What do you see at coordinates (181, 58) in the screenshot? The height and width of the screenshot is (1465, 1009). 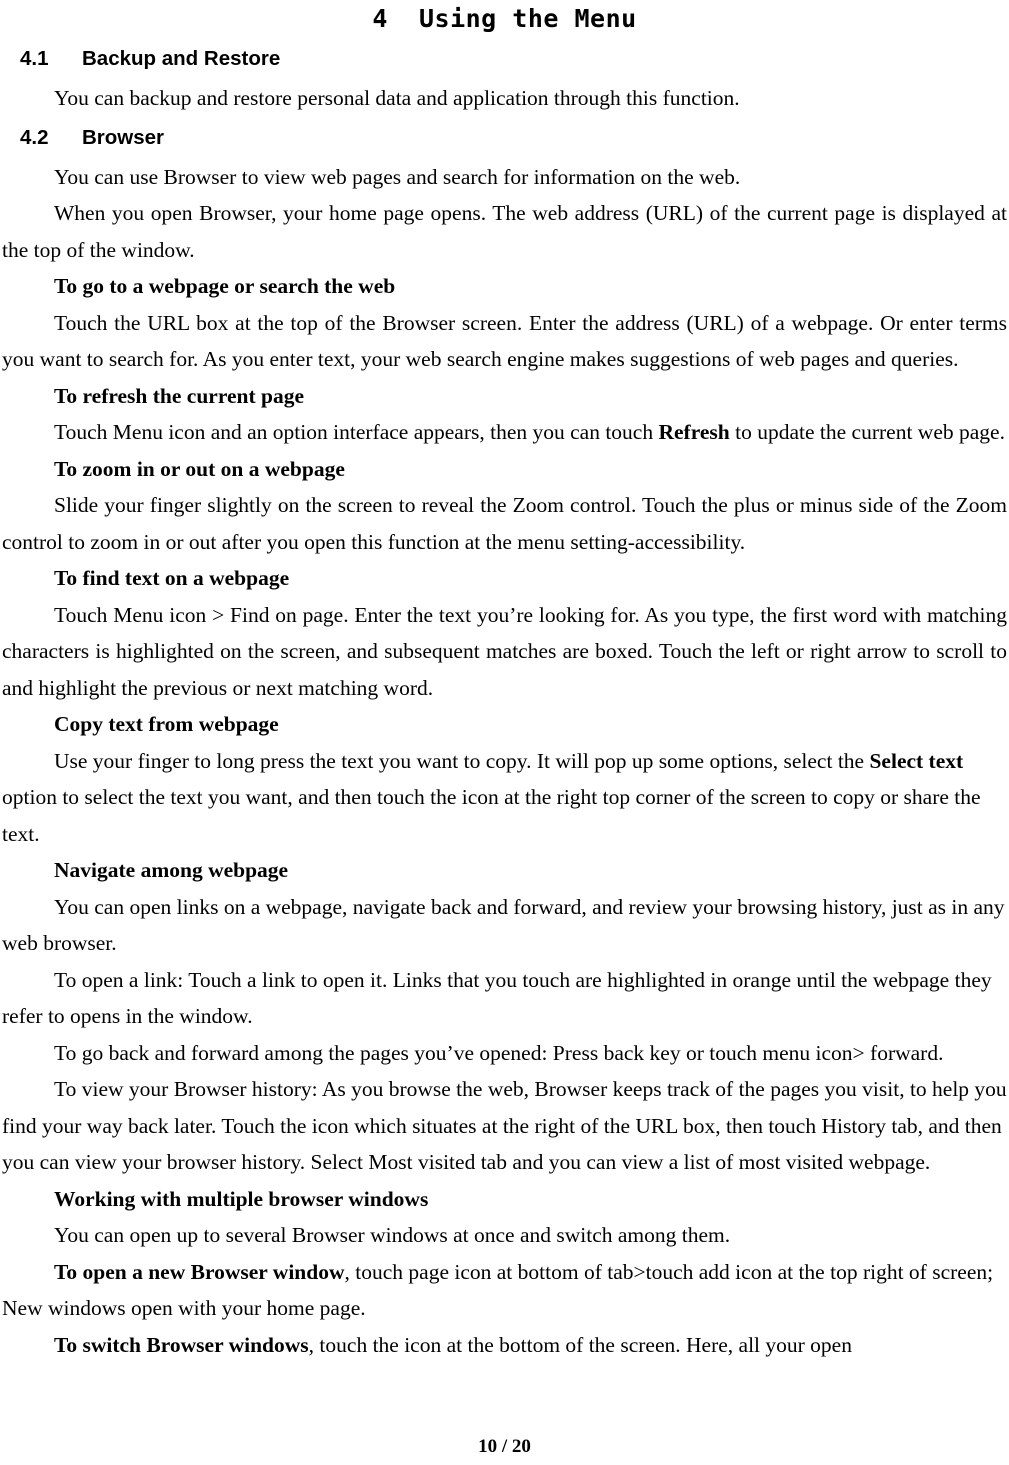 I see `section-title-4-1: Backup and Restore` at bounding box center [181, 58].